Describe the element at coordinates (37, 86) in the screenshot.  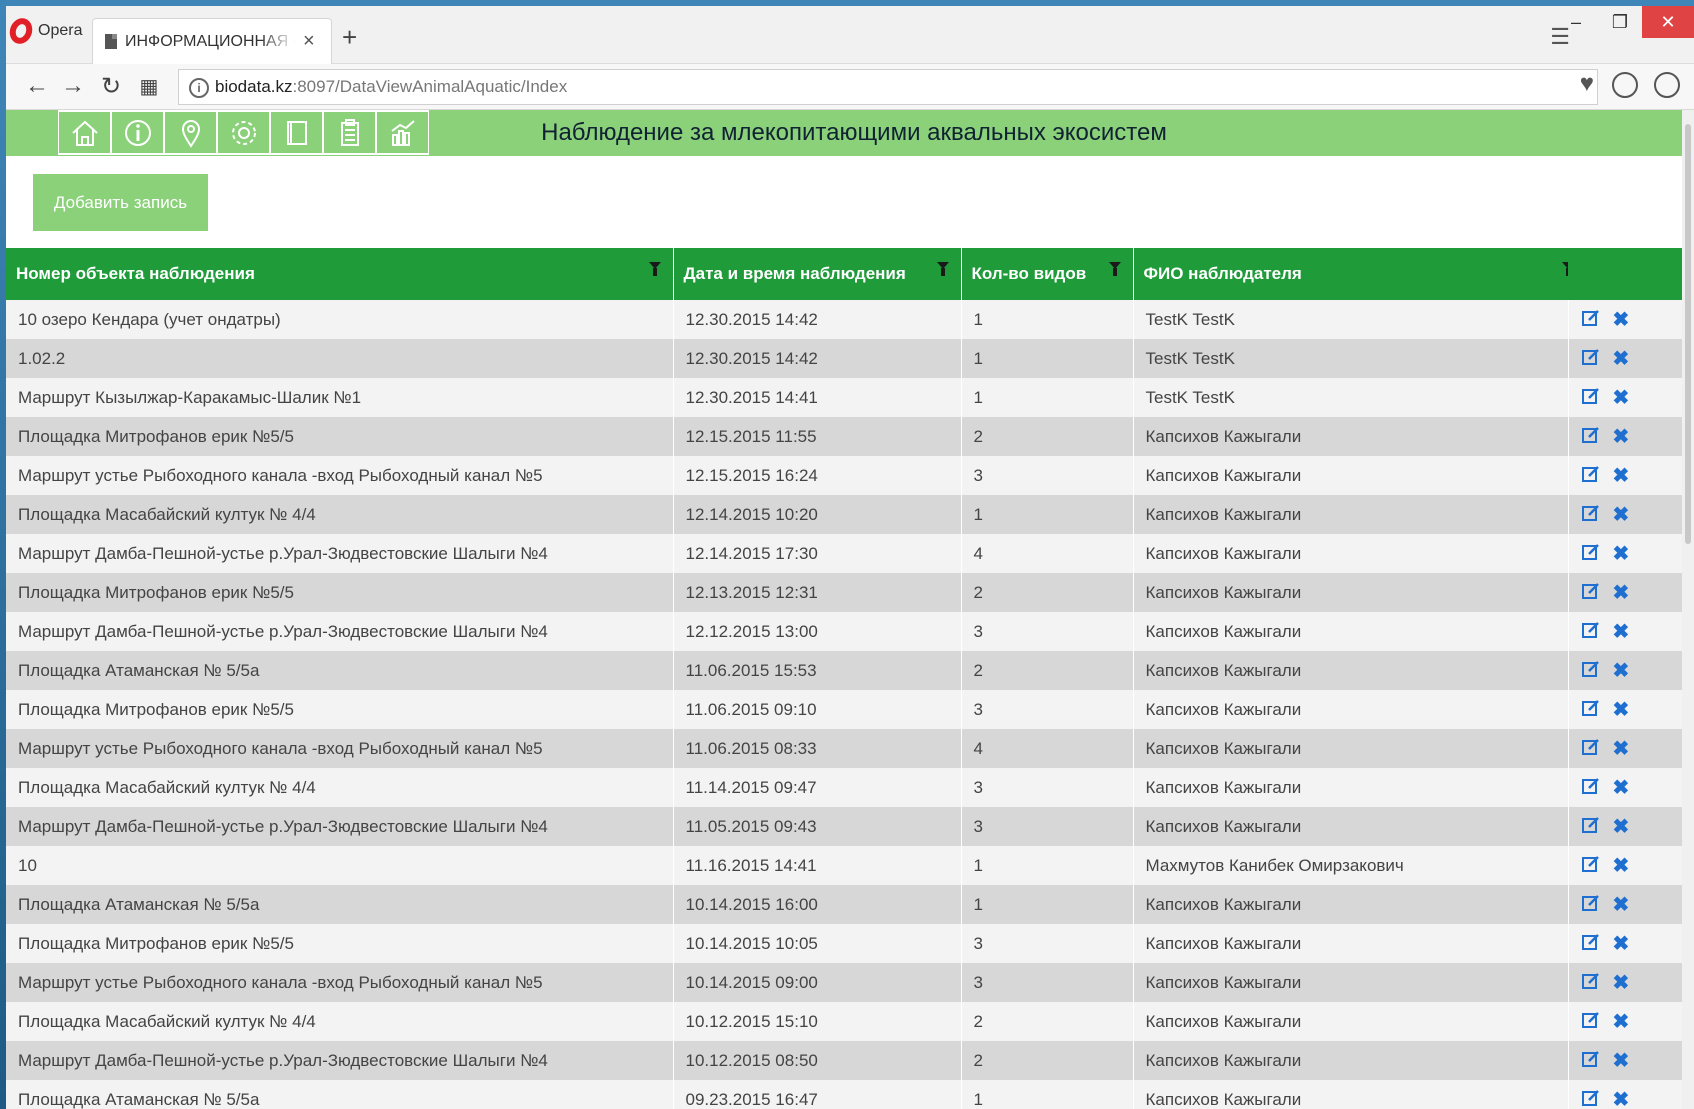
I see `back-icon: ←` at that location.